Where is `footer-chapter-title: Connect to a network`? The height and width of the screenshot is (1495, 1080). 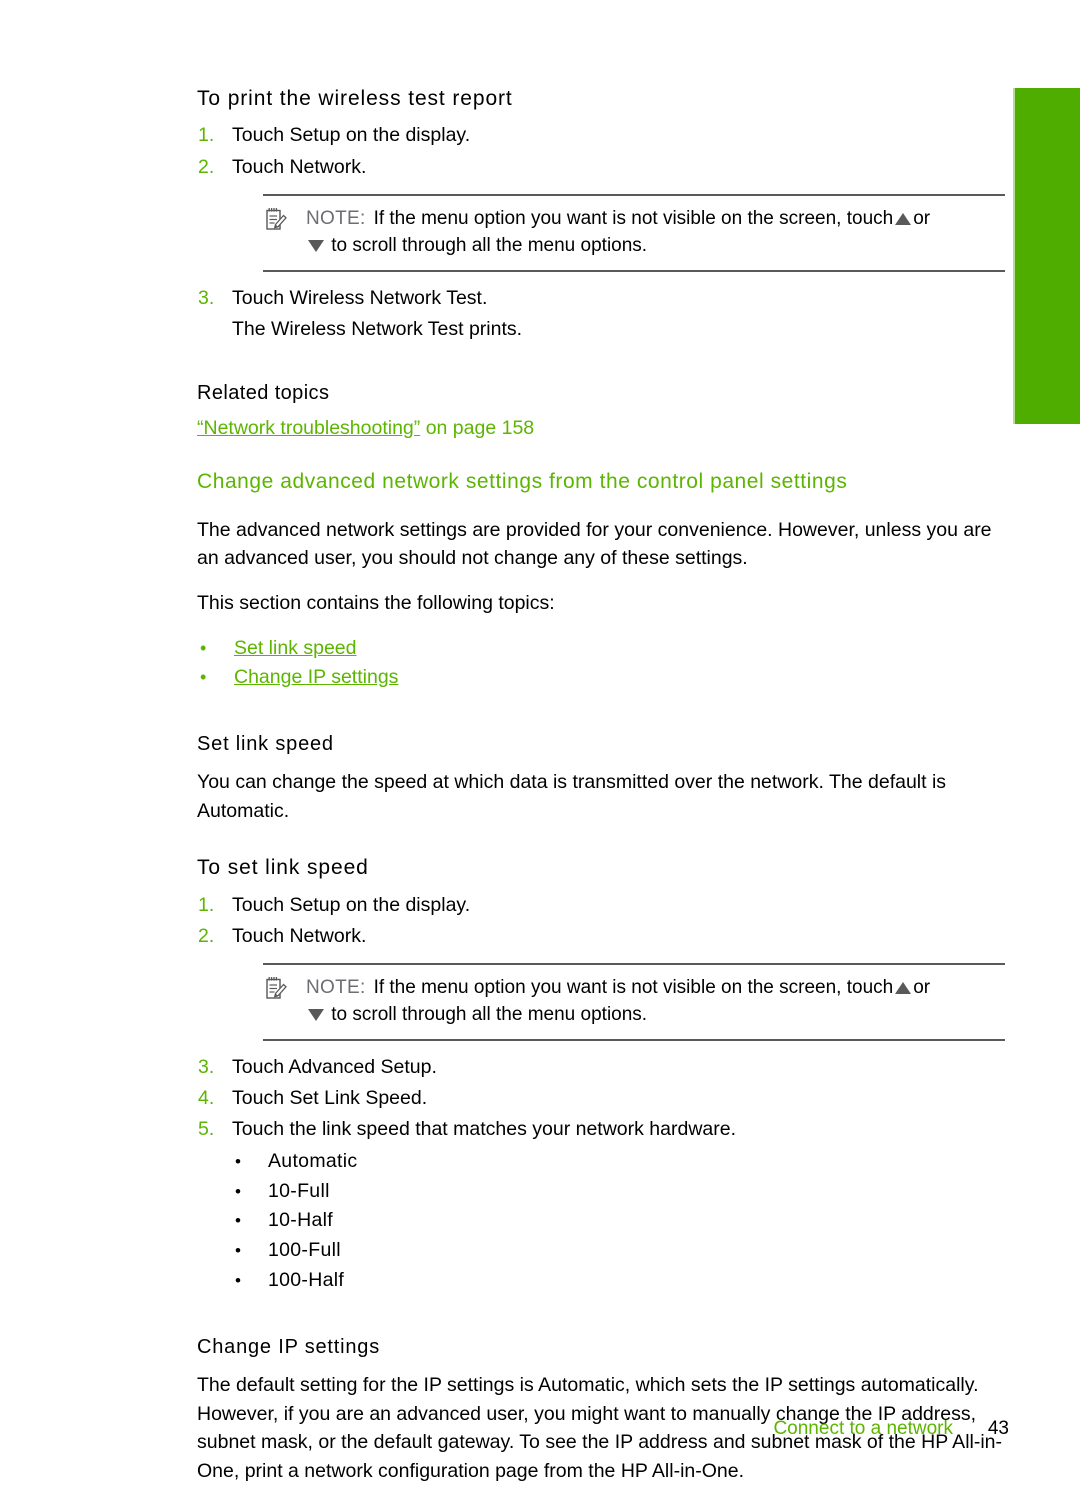
footer-chapter-title: Connect to a network is located at coordinates (863, 1428).